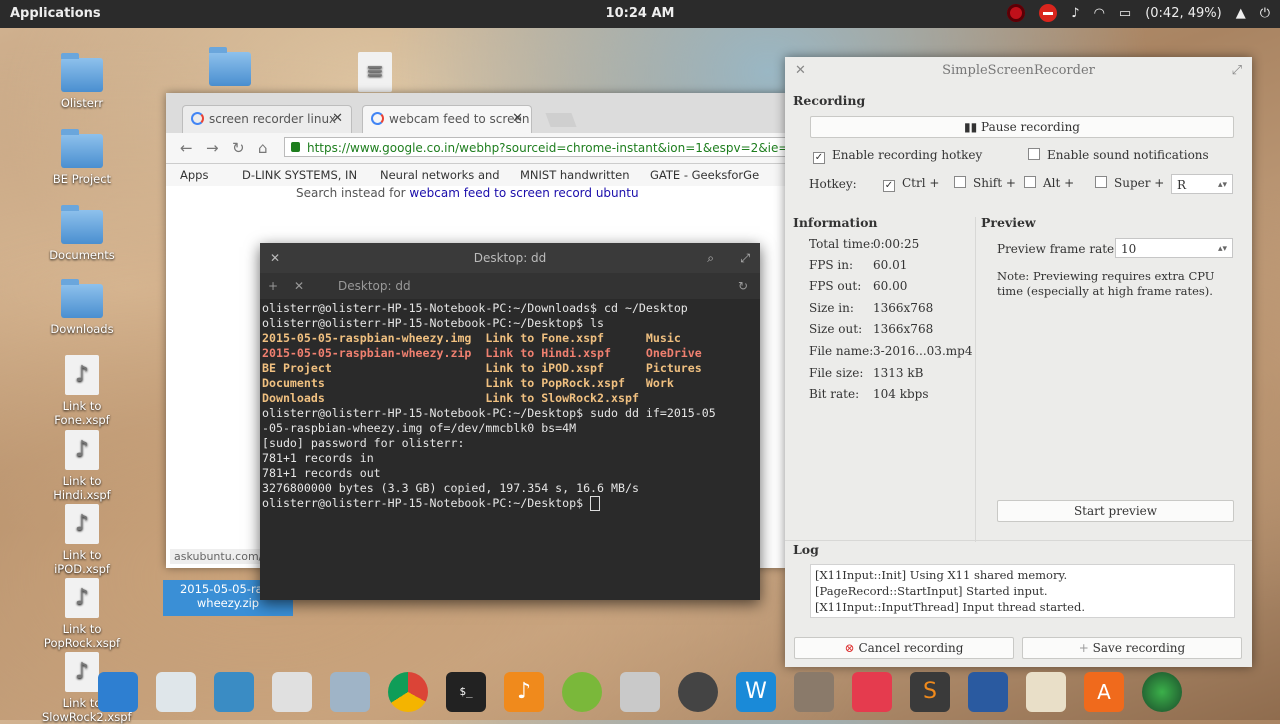 The height and width of the screenshot is (724, 1280). What do you see at coordinates (408, 692) in the screenshot?
I see `chrome-icon` at bounding box center [408, 692].